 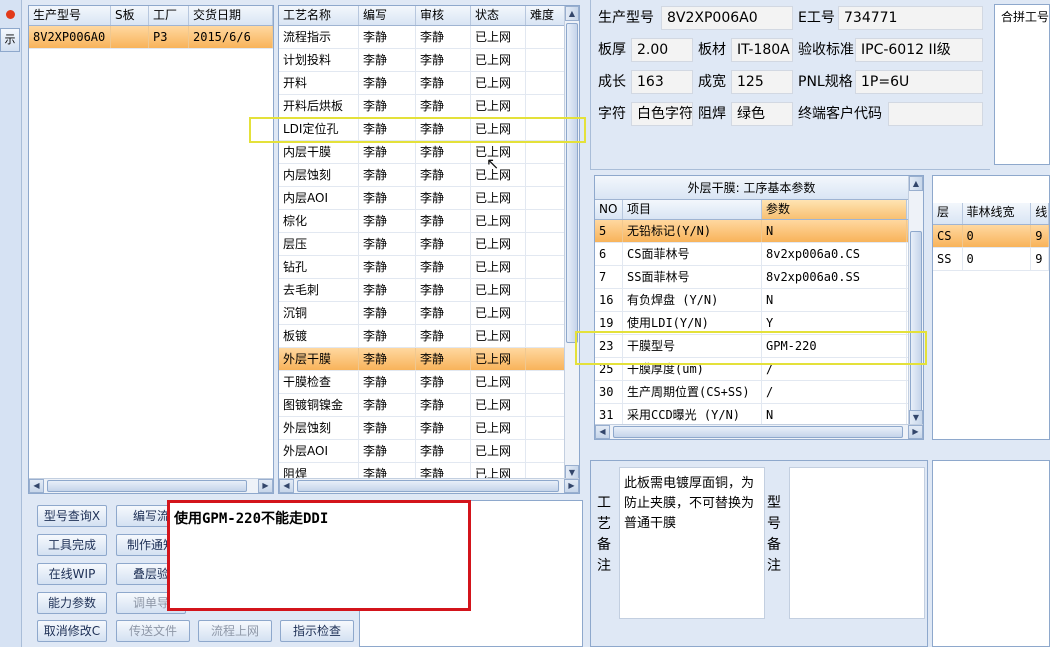 What do you see at coordinates (935, 114) in the screenshot?
I see `customer-field` at bounding box center [935, 114].